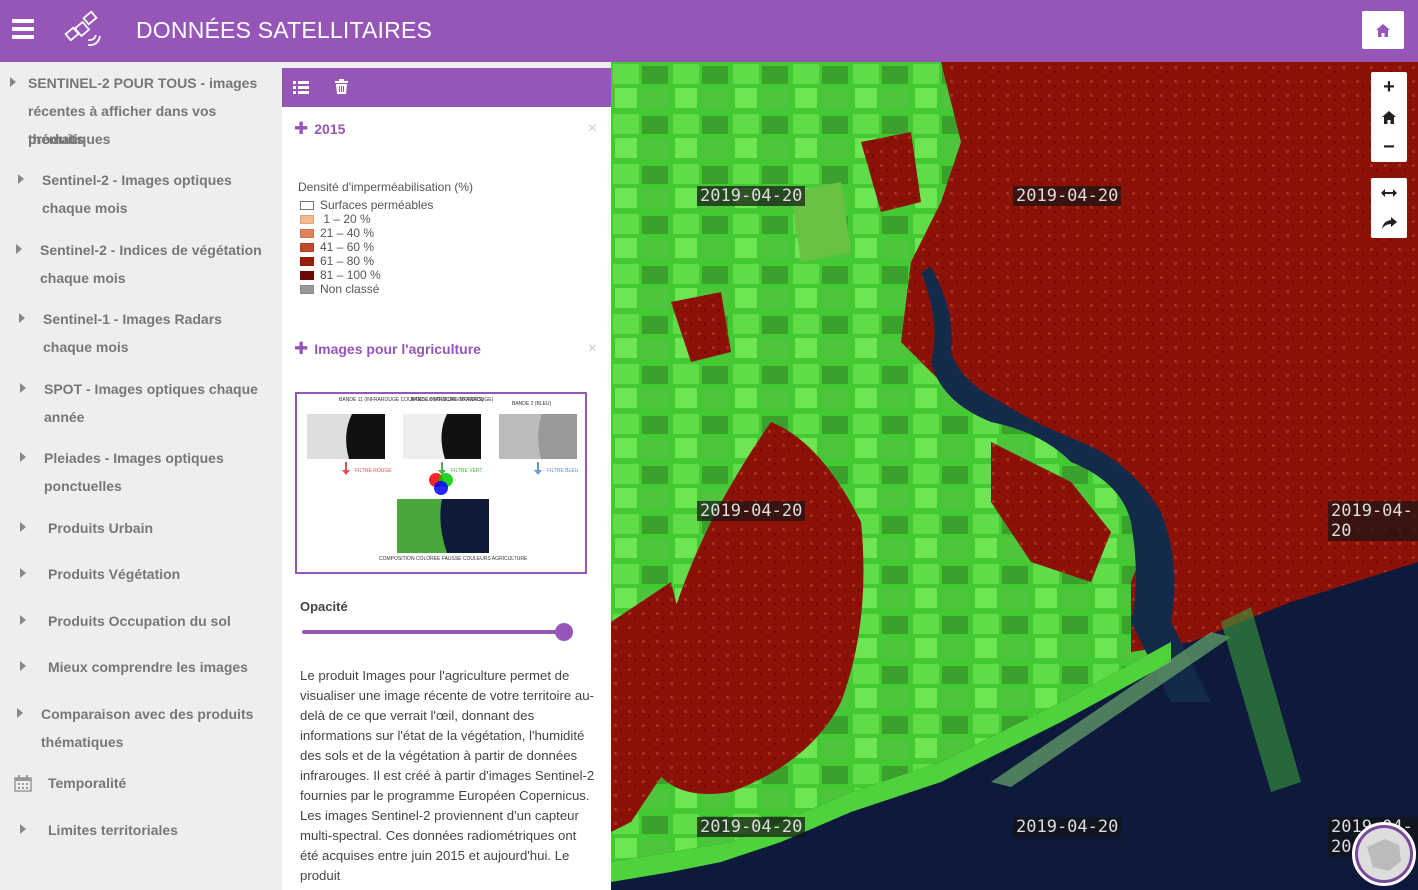 Image resolution: width=1418 pixels, height=890 pixels. What do you see at coordinates (347, 261) in the screenshot?
I see `legend-label: 61 – 80 %` at bounding box center [347, 261].